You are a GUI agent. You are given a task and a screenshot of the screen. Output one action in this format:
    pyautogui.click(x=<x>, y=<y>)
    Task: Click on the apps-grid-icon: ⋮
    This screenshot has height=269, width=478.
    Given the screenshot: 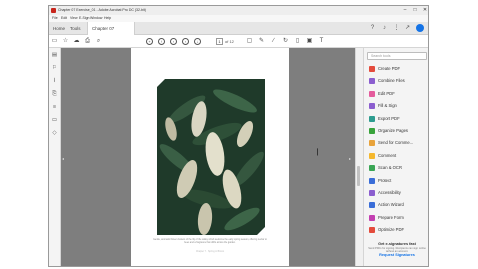 What is the action you would take?
    pyautogui.click(x=396, y=28)
    